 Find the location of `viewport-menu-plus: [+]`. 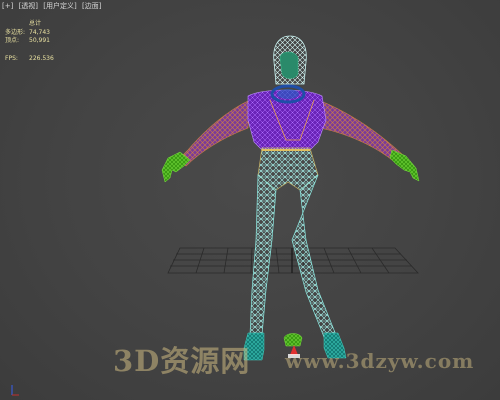

viewport-menu-plus: [+] is located at coordinates (7, 6).